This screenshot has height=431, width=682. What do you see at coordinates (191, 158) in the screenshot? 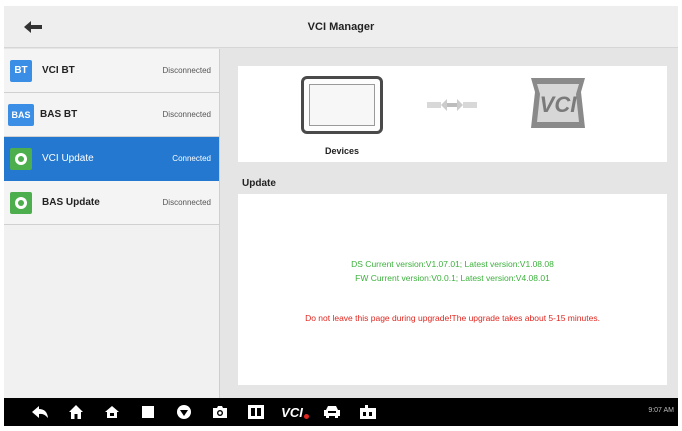
I see `connection-status: Connected` at bounding box center [191, 158].